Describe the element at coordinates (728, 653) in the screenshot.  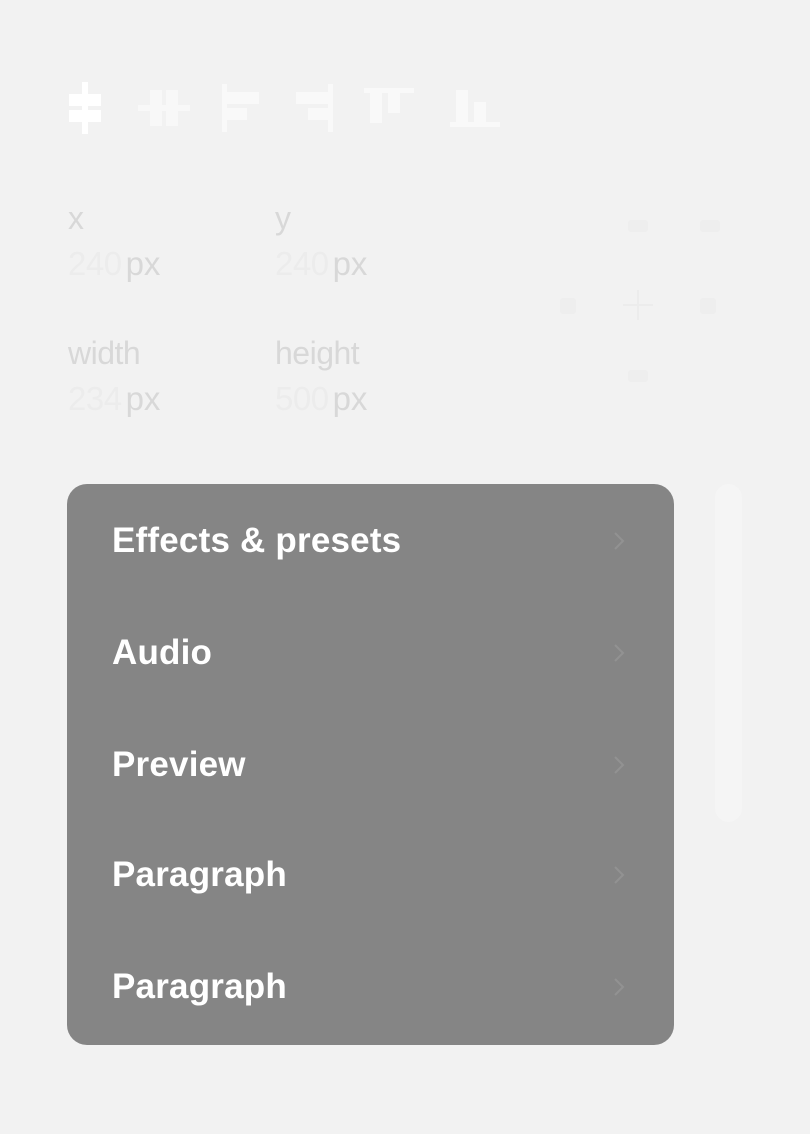
I see `scrollbar` at that location.